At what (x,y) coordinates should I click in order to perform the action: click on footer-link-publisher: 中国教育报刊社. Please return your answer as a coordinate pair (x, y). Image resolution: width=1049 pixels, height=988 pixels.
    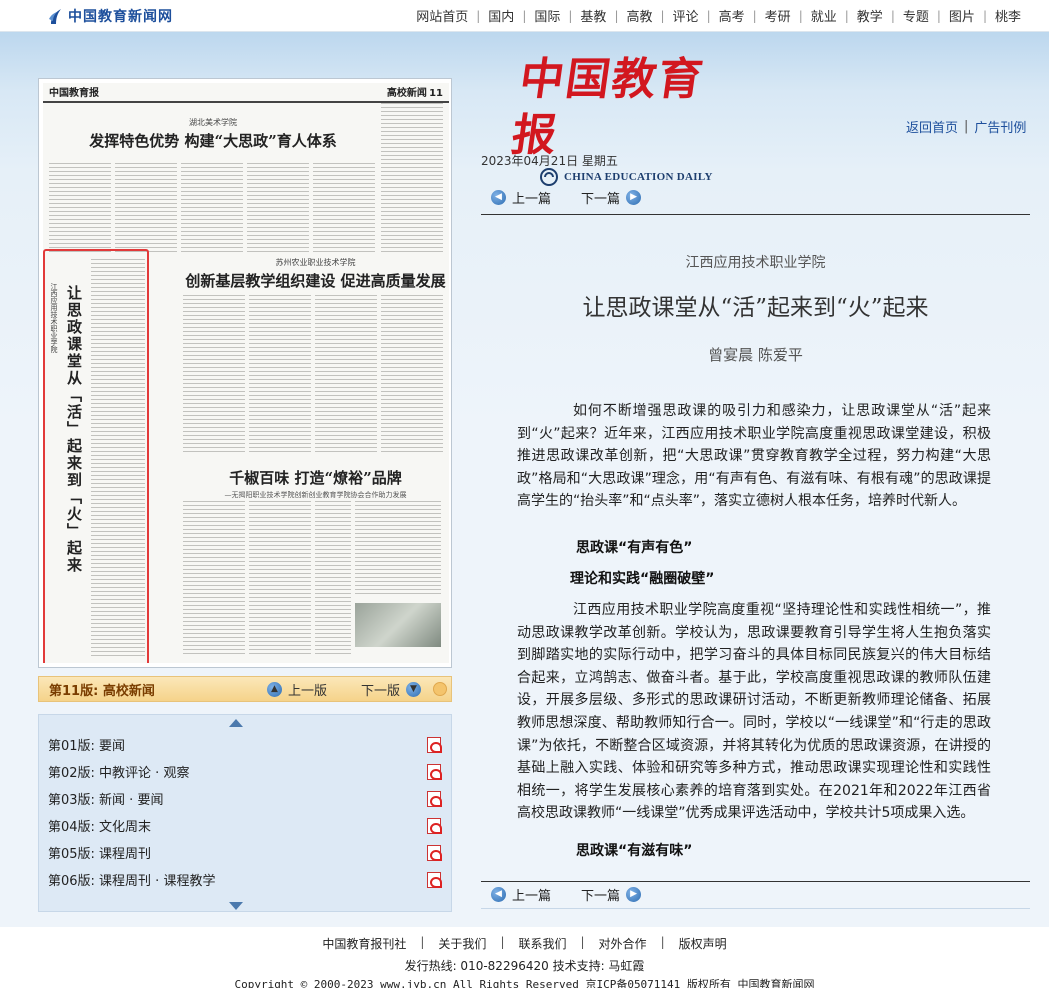
    Looking at the image, I should click on (364, 943).